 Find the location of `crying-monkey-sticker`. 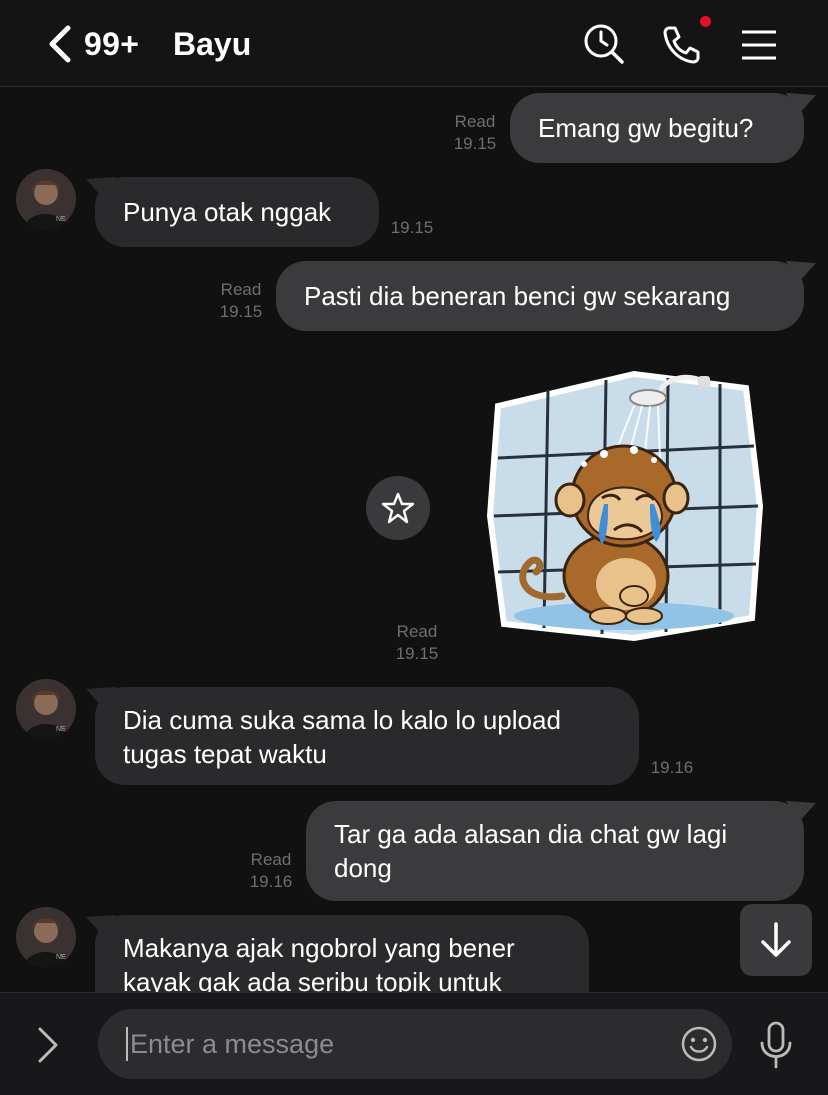

crying-monkey-sticker is located at coordinates (625, 507).